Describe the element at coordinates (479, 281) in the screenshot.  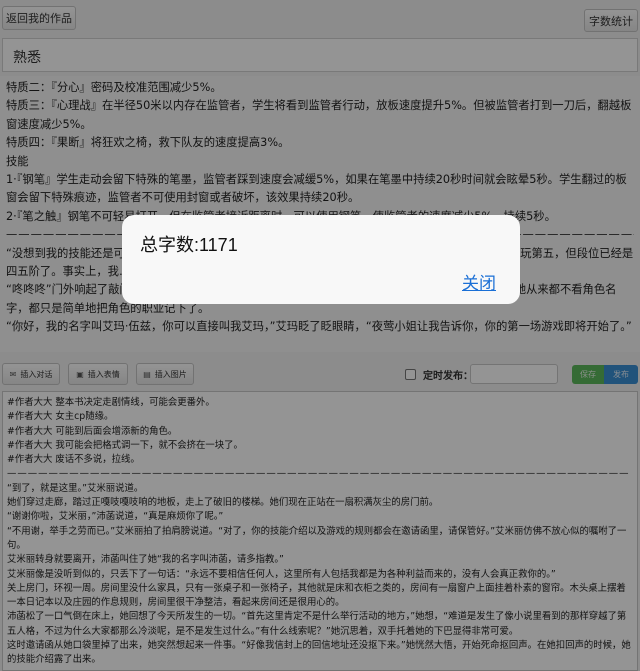
I see `close-dialog-link: 关闭` at that location.